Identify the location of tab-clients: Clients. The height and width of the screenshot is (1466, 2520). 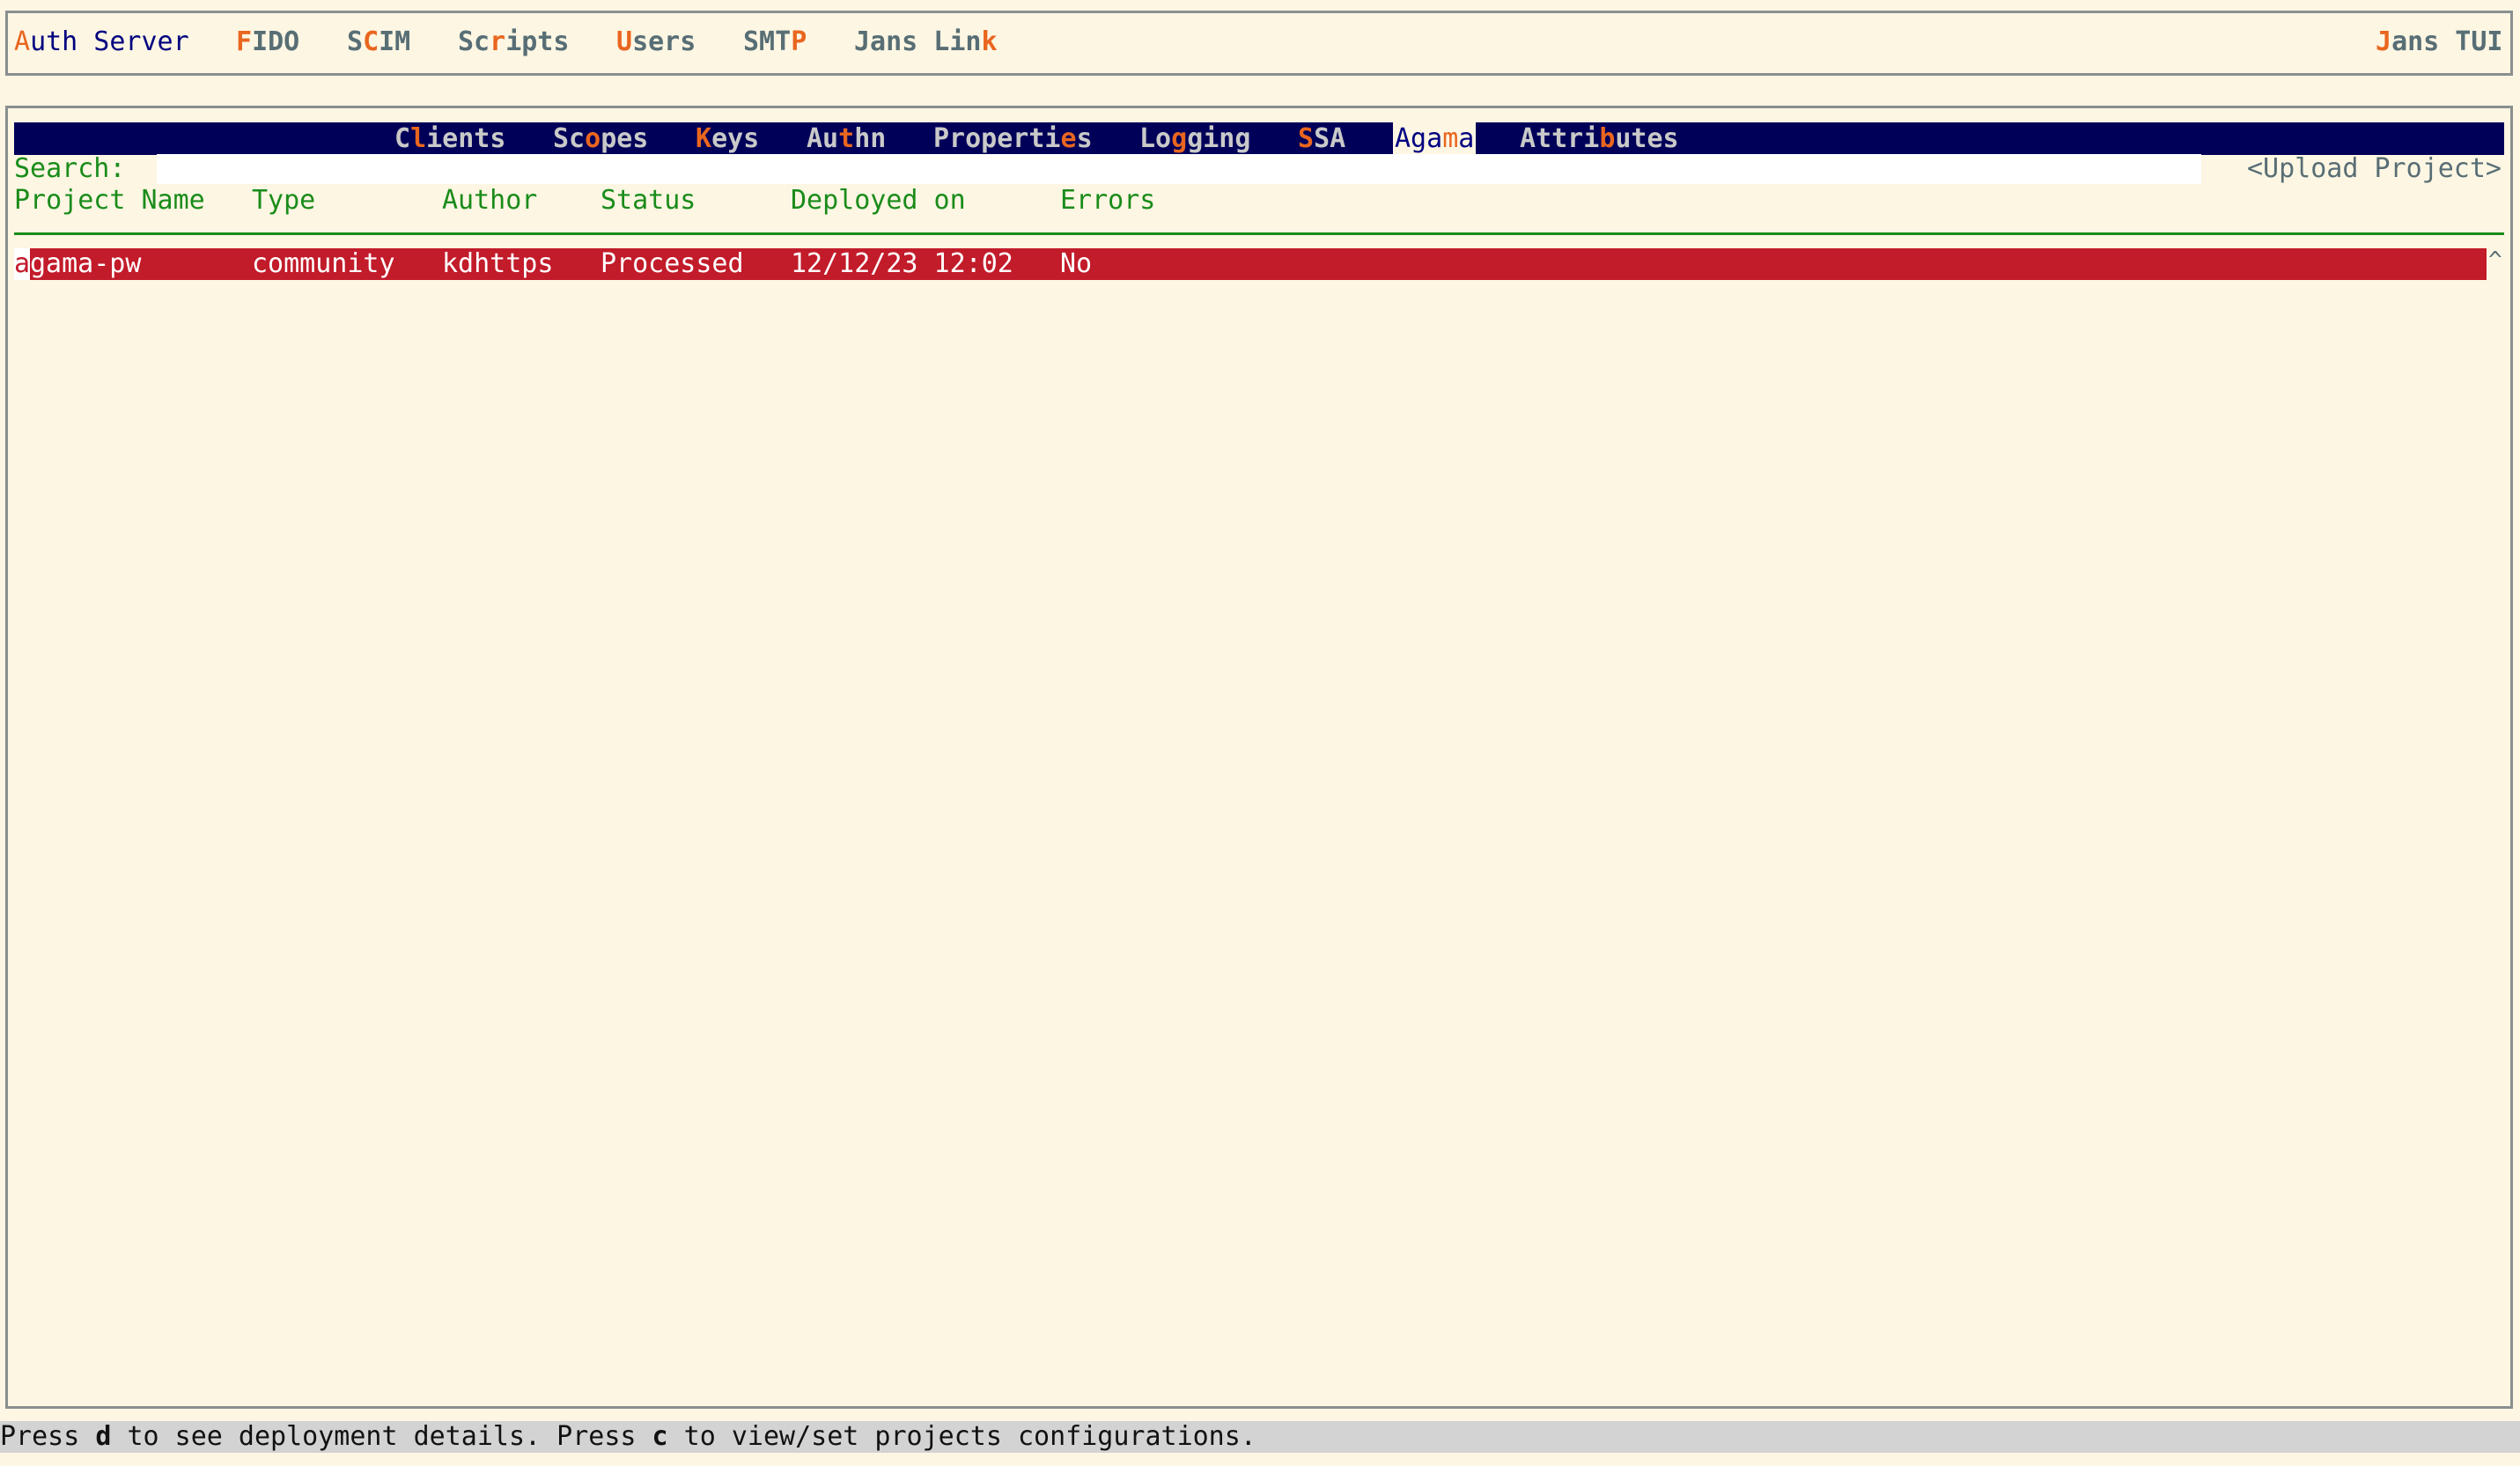
(449, 138).